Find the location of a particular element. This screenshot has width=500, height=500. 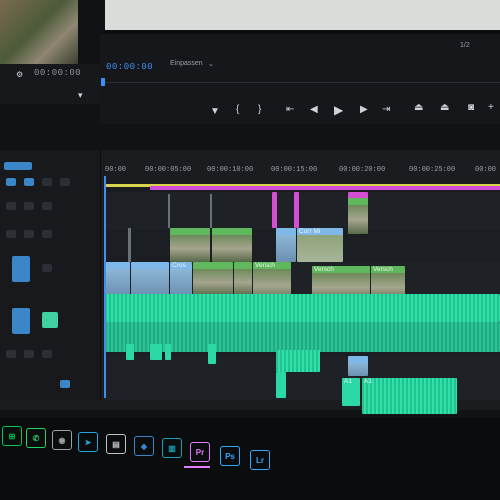

program-timecode: 00:00:00 is located at coordinates (129, 67).